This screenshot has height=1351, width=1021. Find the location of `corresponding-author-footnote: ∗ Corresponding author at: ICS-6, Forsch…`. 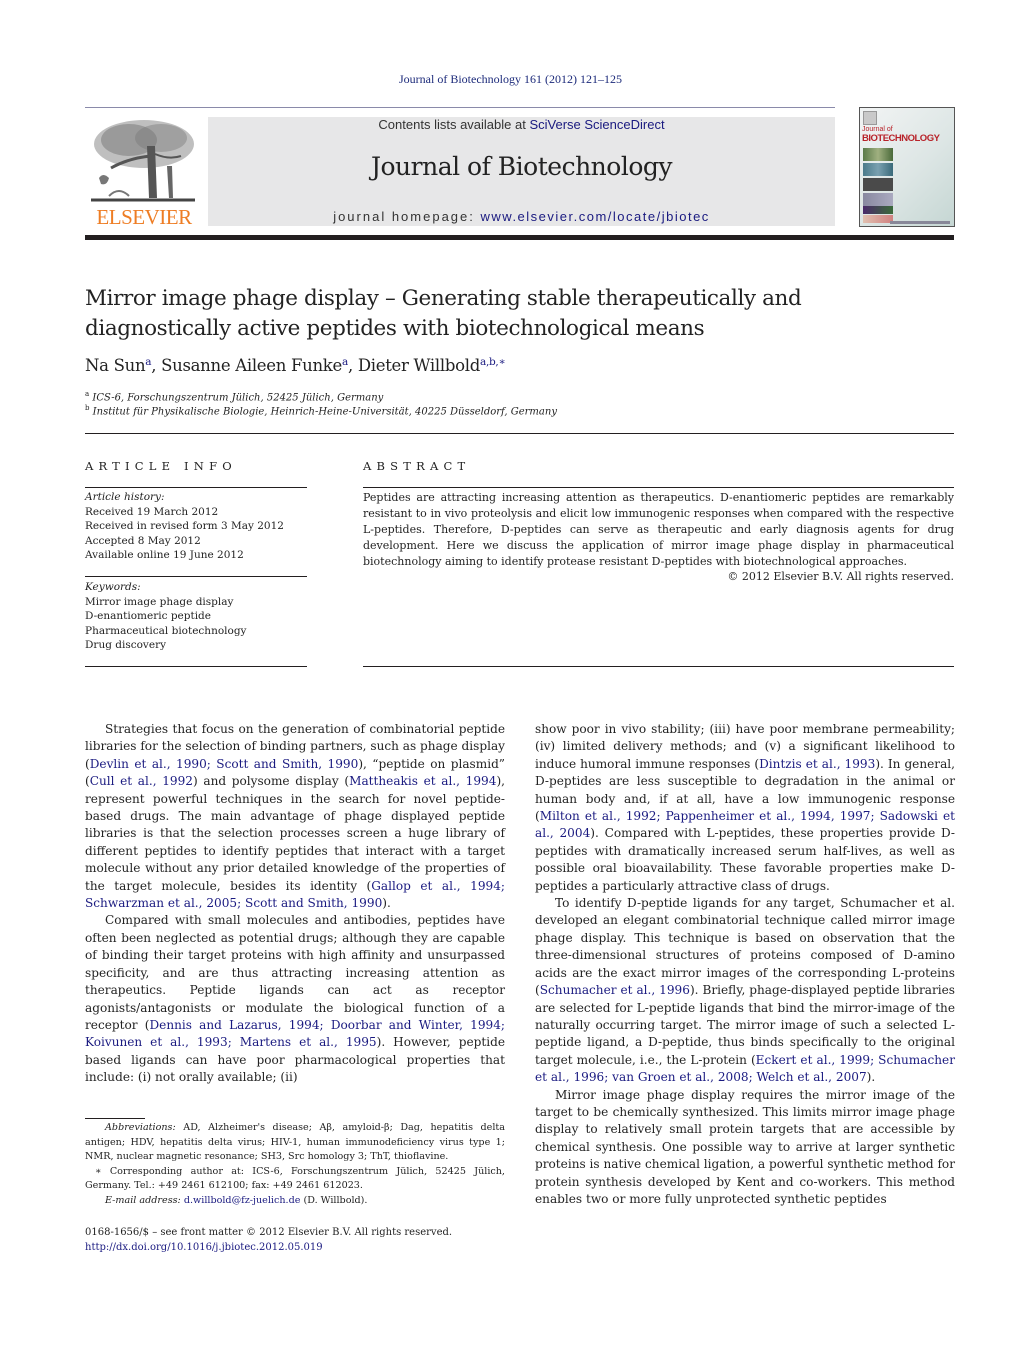

corresponding-author-footnote: ∗ Corresponding author at: ICS-6, Forsch… is located at coordinates (295, 1178).